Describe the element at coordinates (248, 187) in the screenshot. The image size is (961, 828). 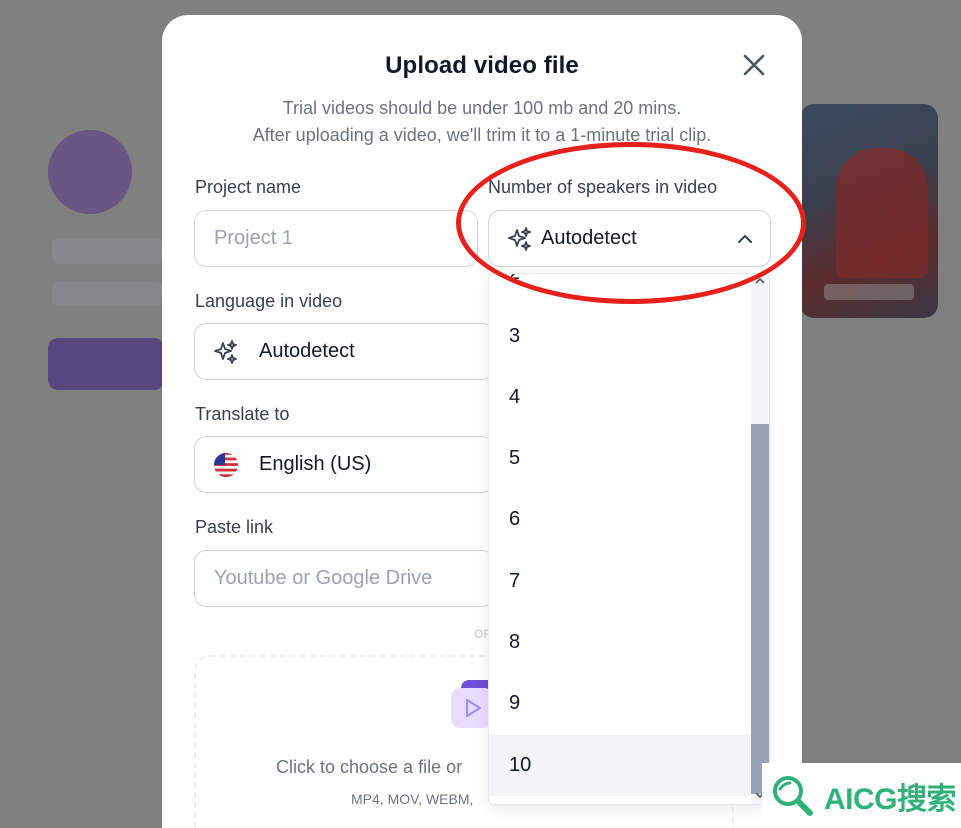
I see `project-name-label: Project name` at that location.